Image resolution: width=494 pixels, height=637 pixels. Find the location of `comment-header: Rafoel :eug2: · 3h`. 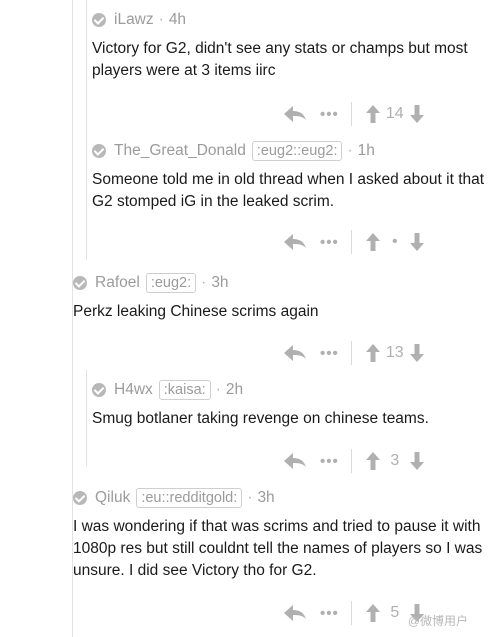

comment-header: Rafoel :eug2: · 3h is located at coordinates (280, 283).